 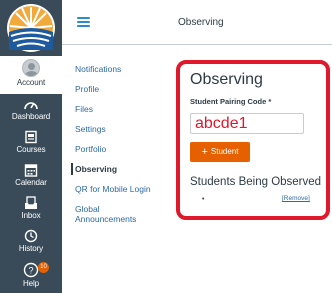 What do you see at coordinates (31, 68) in the screenshot?
I see `avatar` at bounding box center [31, 68].